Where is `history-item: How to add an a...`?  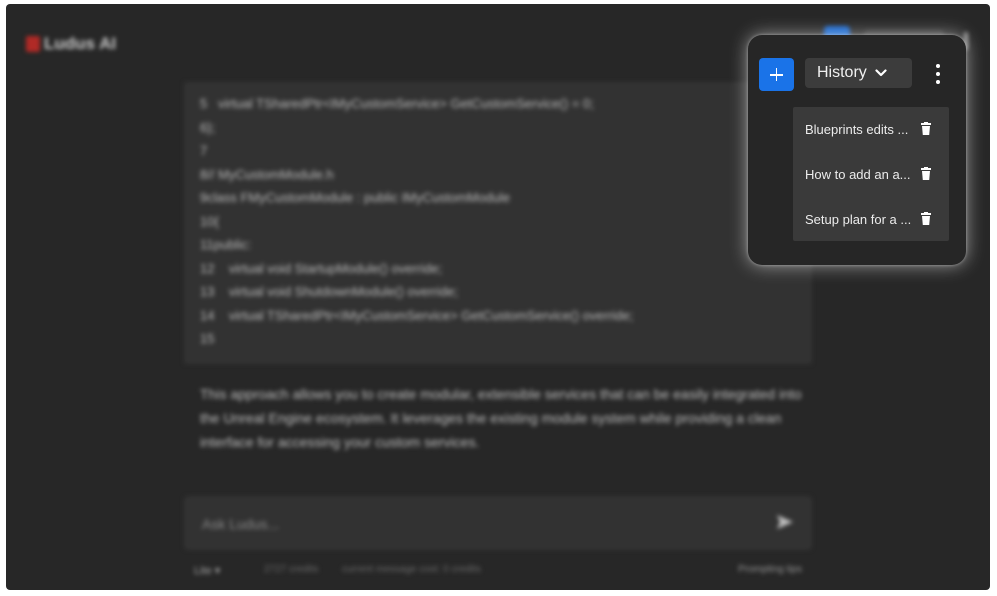 history-item: How to add an a... is located at coordinates (871, 174).